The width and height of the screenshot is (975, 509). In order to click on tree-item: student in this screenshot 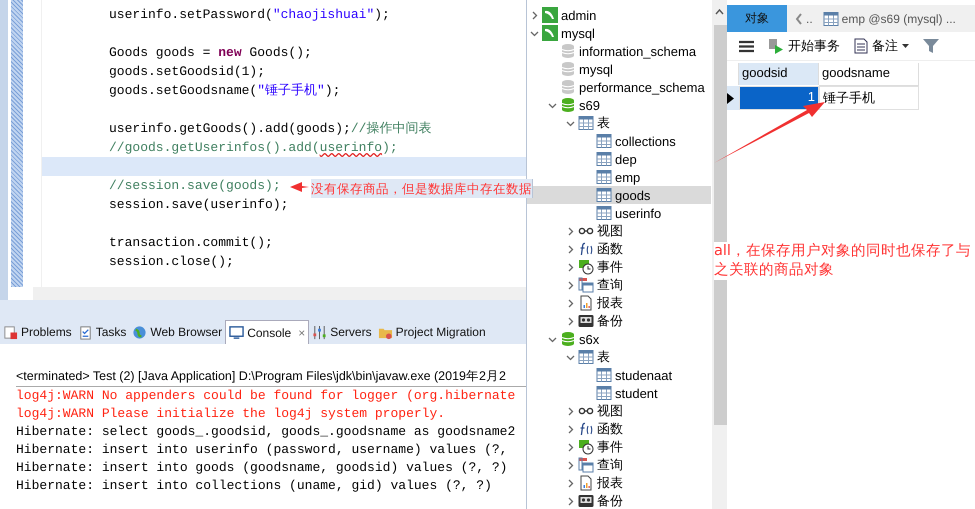, I will do `click(619, 393)`.